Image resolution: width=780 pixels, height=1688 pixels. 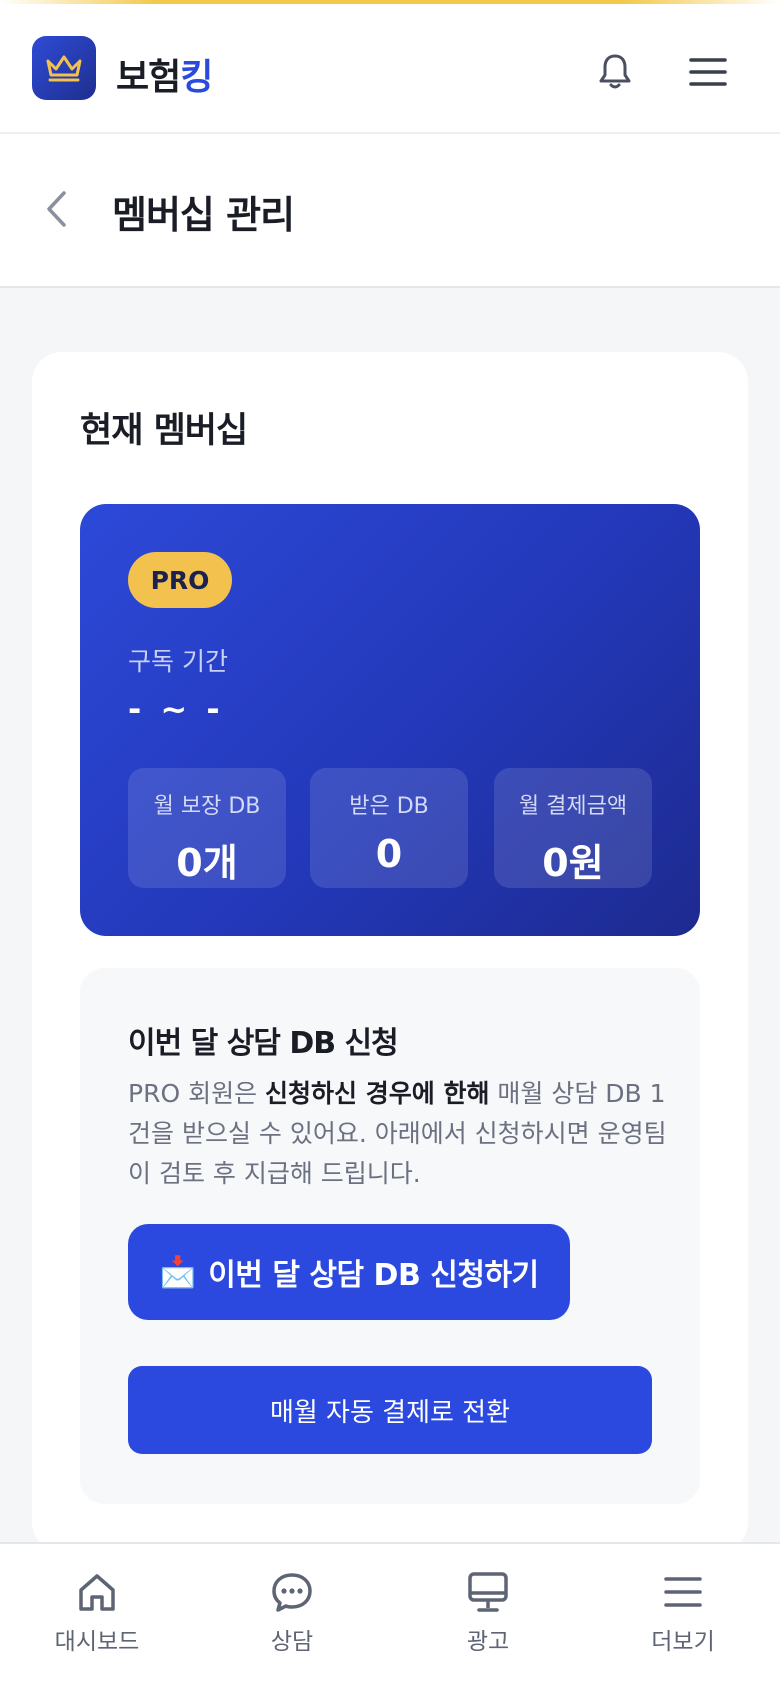 What do you see at coordinates (207, 828) in the screenshot?
I see `stat-monthly-guaranteed-db: 월 보장 DB 0개` at bounding box center [207, 828].